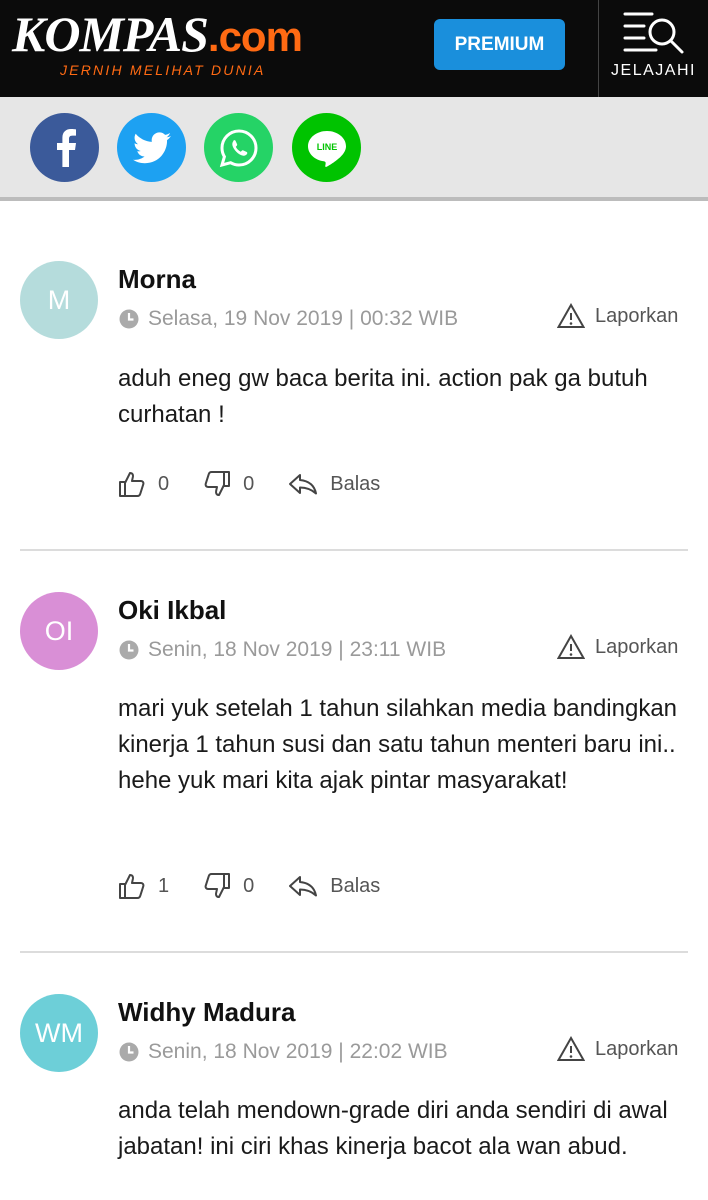  I want to click on share-twitter-button, so click(151, 147).